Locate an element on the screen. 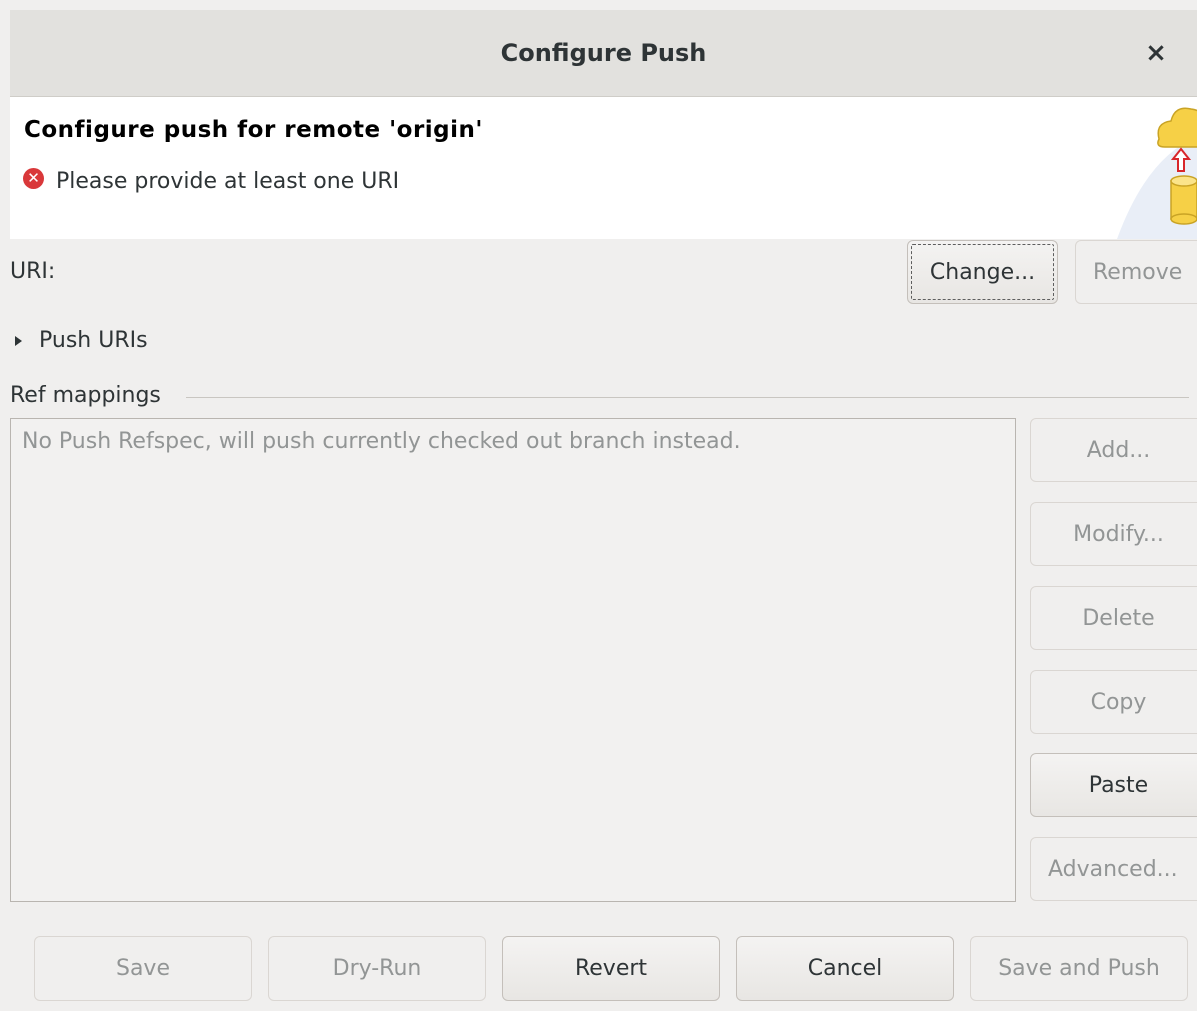 Image resolution: width=1197 pixels, height=1011 pixels. remove-uri-button: Remove is located at coordinates (1136, 272).